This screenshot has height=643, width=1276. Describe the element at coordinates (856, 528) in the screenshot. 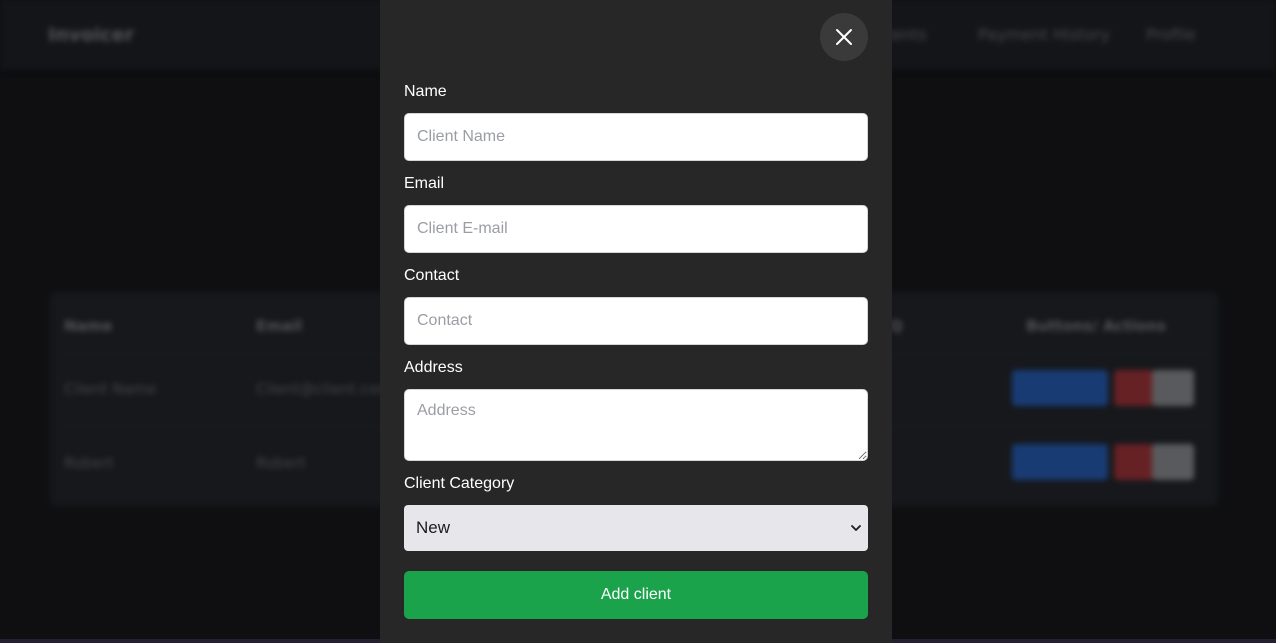

I see `chevron-down-icon` at that location.